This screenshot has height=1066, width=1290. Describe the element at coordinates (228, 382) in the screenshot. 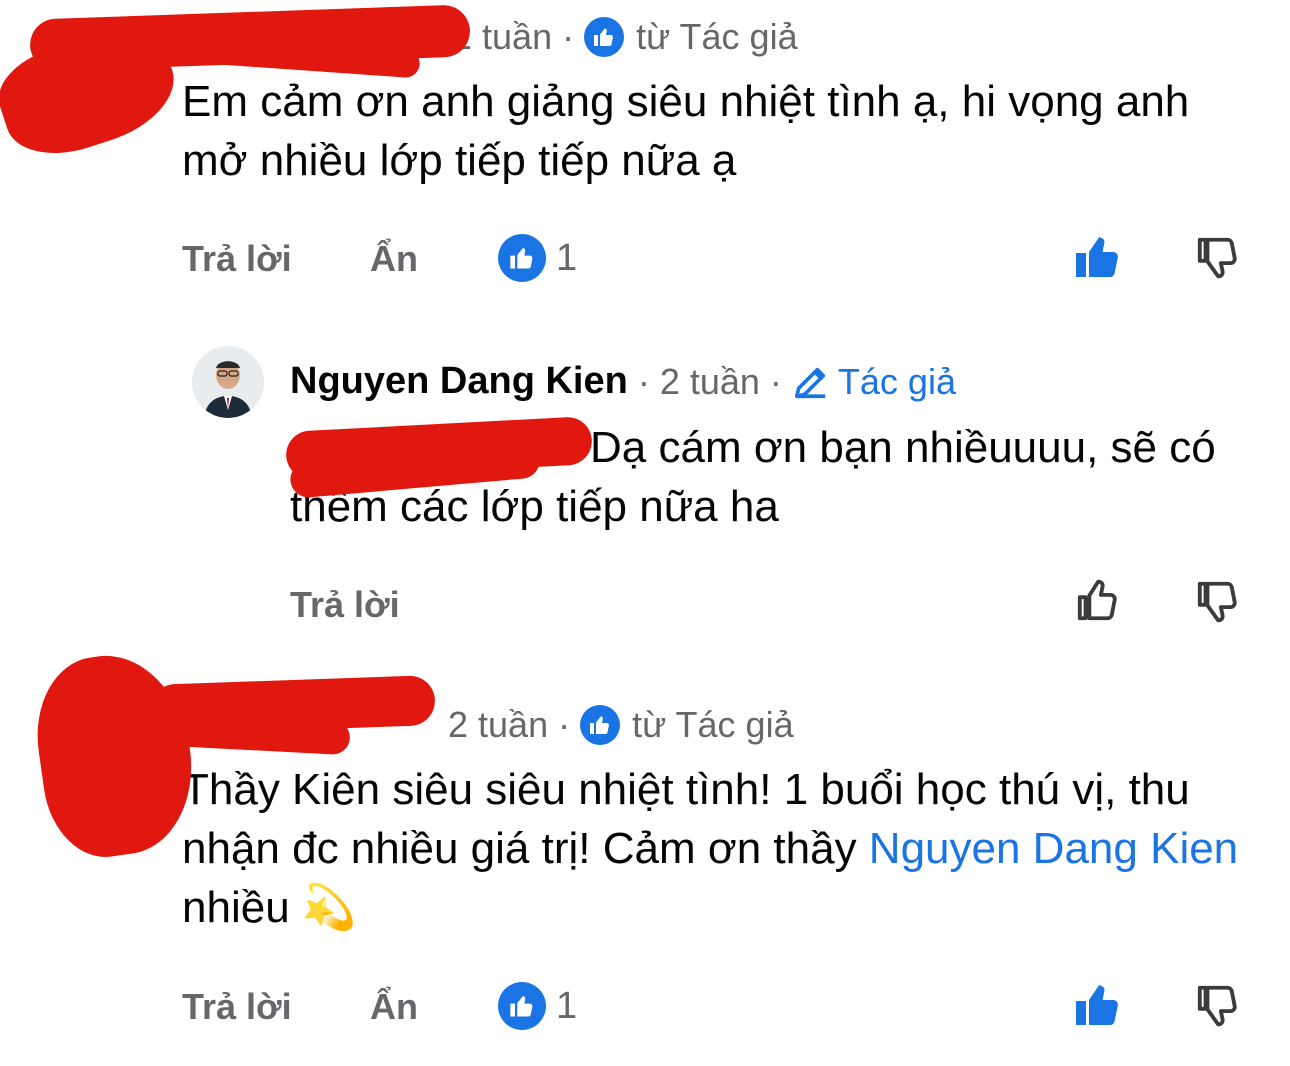

I see `avatar` at that location.